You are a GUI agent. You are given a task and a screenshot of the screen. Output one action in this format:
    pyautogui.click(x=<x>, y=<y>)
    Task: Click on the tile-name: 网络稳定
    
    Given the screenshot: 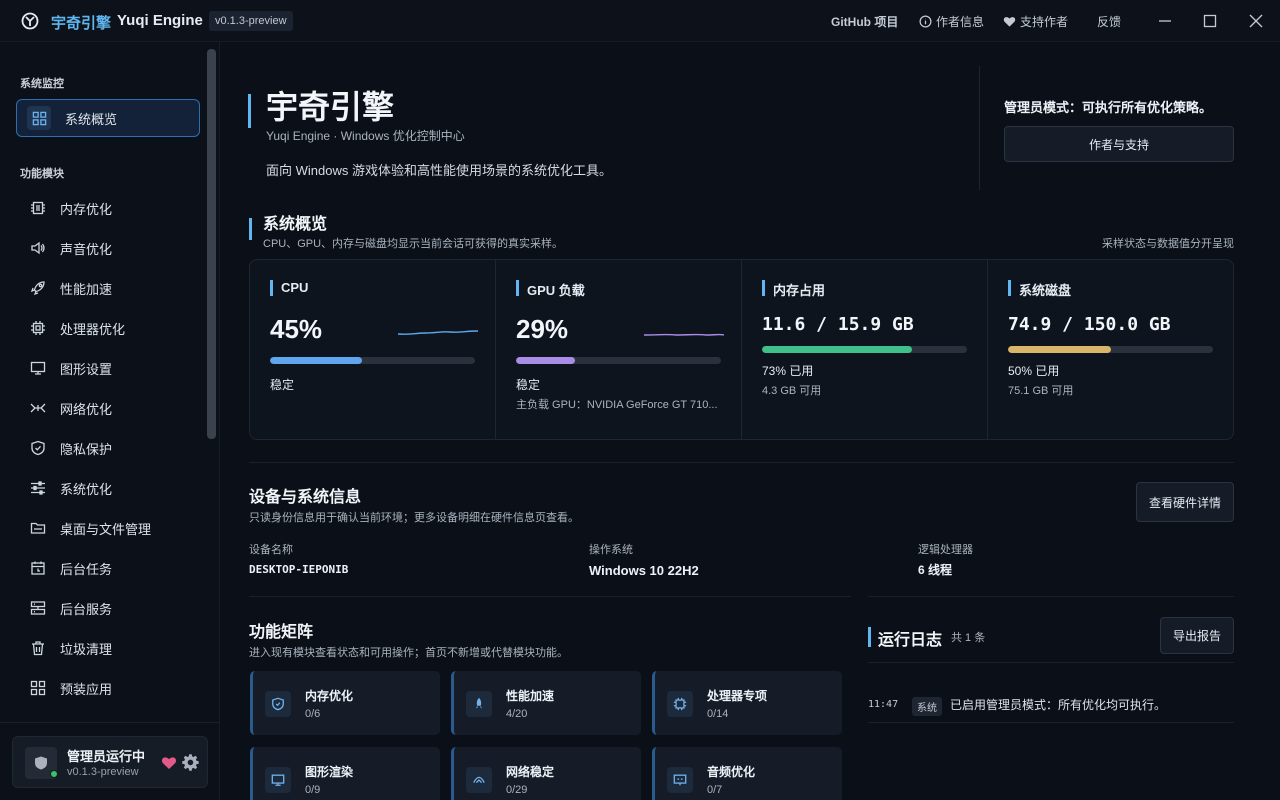 What is the action you would take?
    pyautogui.click(x=530, y=772)
    